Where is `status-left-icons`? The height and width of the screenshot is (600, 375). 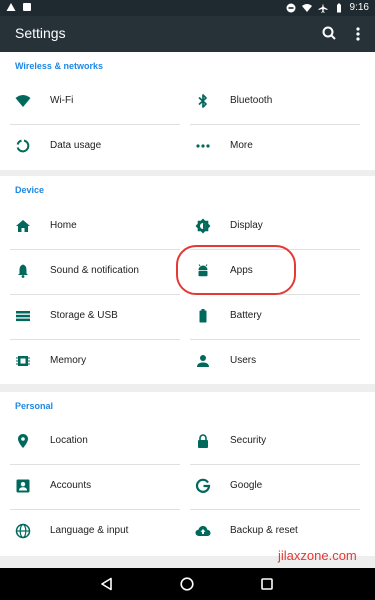
status-left-icons is located at coordinates (19, 7).